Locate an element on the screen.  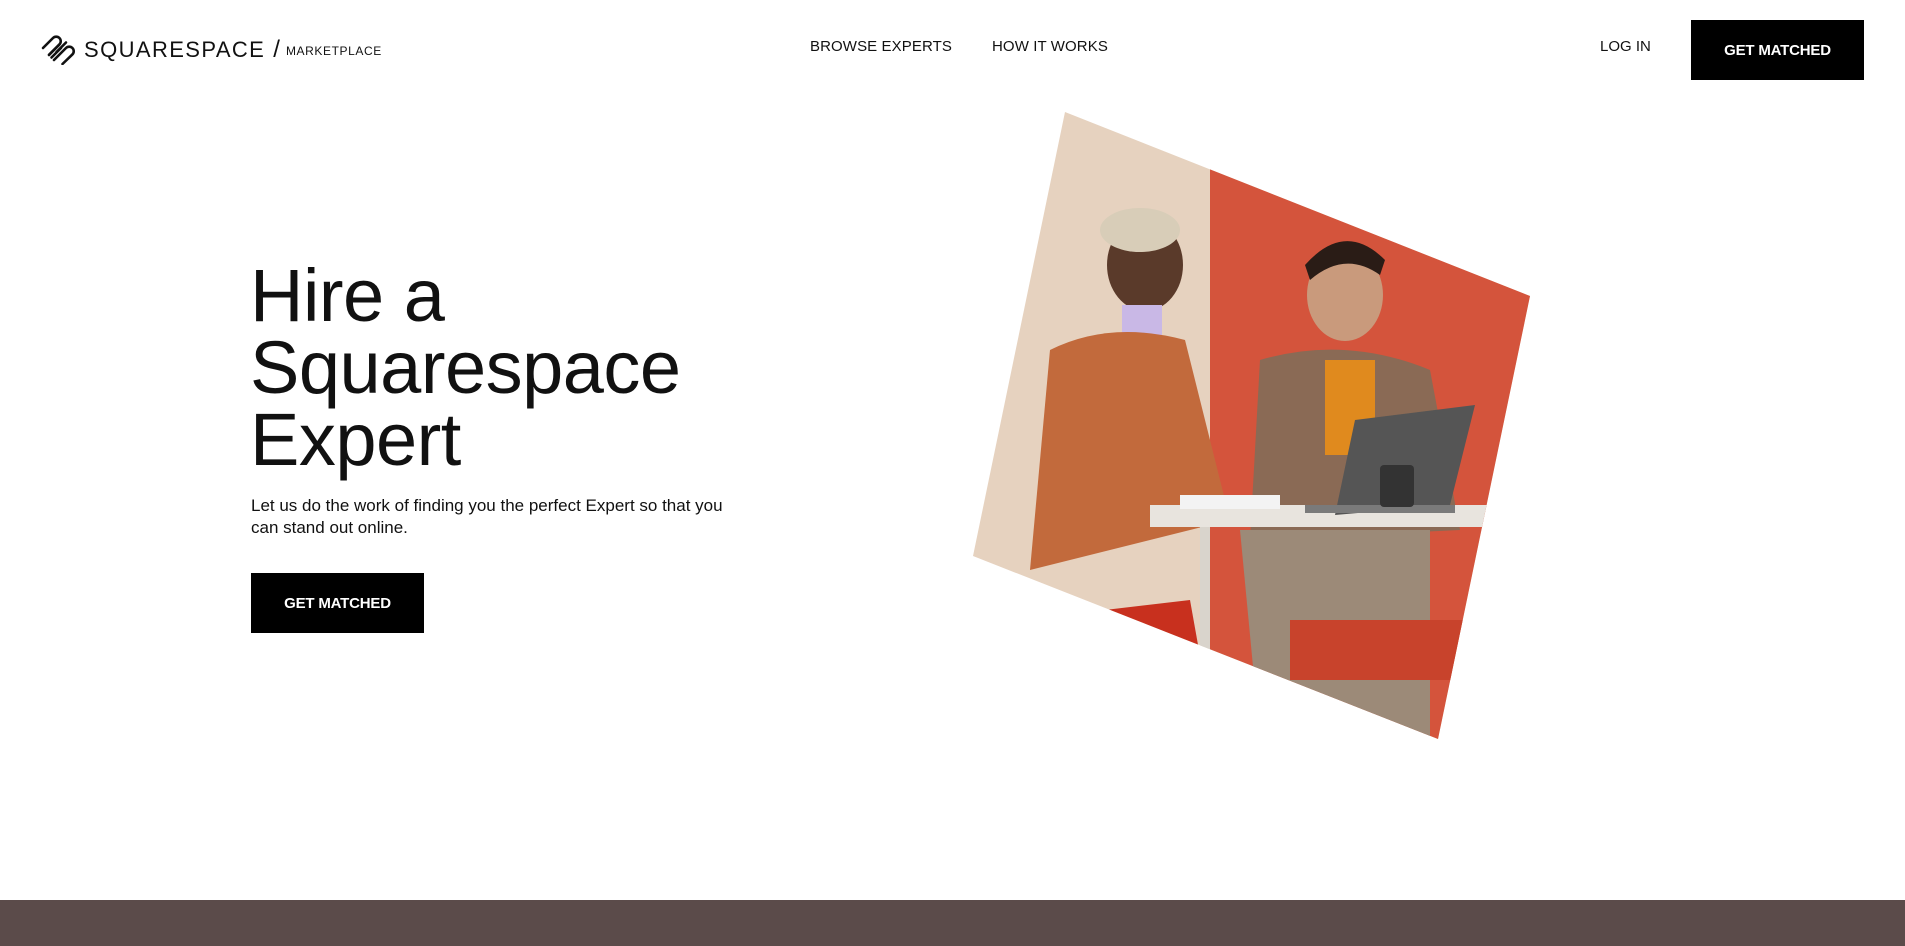
login-link: LOG IN is located at coordinates (1625, 46).